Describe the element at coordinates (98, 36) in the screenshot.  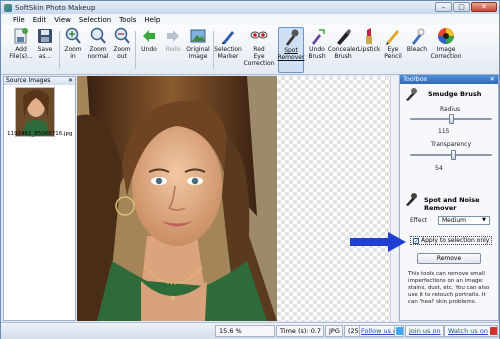
I see `zoom-normal-icon` at that location.